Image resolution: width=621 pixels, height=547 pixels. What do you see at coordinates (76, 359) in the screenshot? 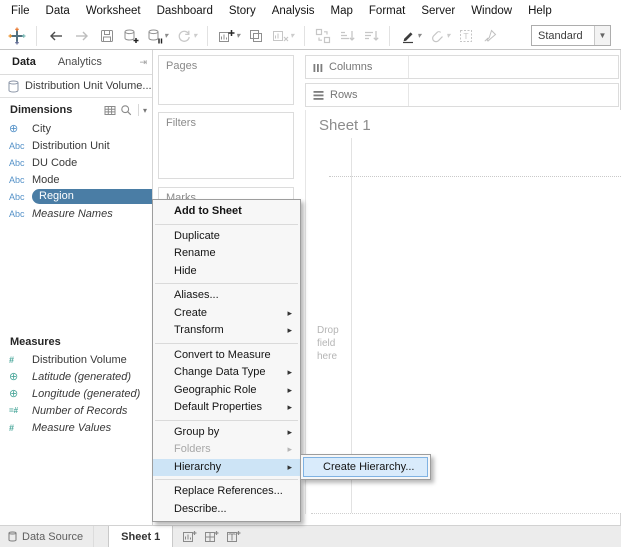
I see `field-distribution-volume: # Distribution Volume` at bounding box center [76, 359].